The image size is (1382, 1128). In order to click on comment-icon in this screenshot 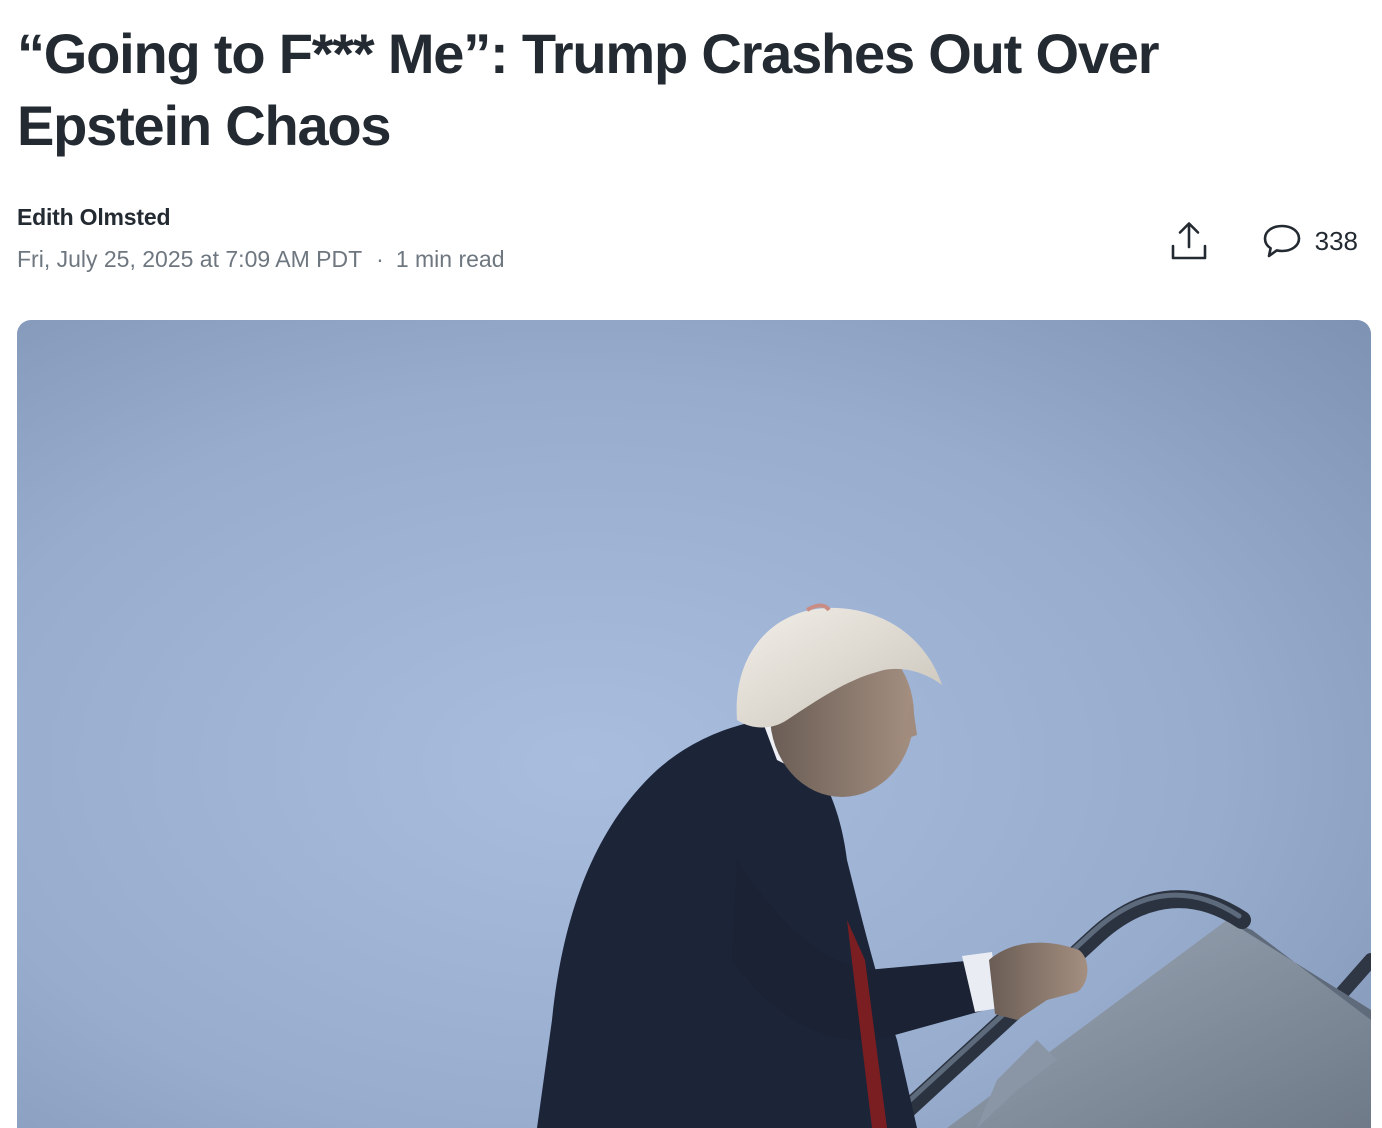, I will do `click(1282, 241)`.